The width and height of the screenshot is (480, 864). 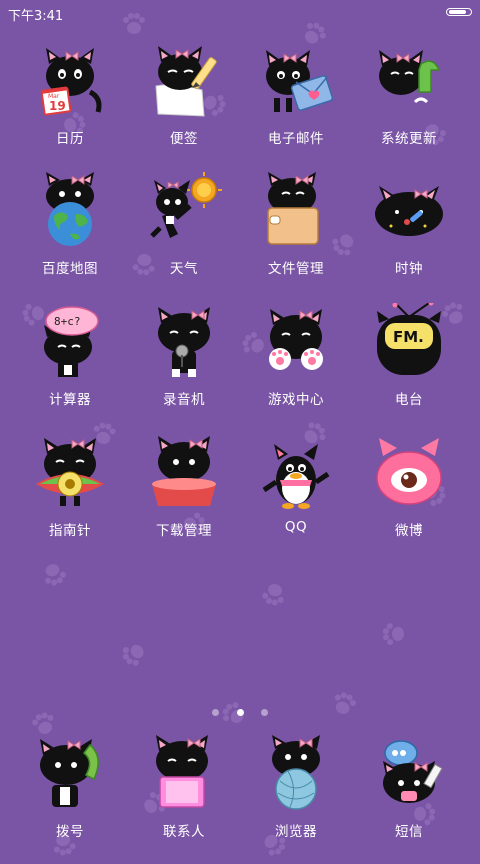 I want to click on app-radio: FM. 电台, so click(x=409, y=362).